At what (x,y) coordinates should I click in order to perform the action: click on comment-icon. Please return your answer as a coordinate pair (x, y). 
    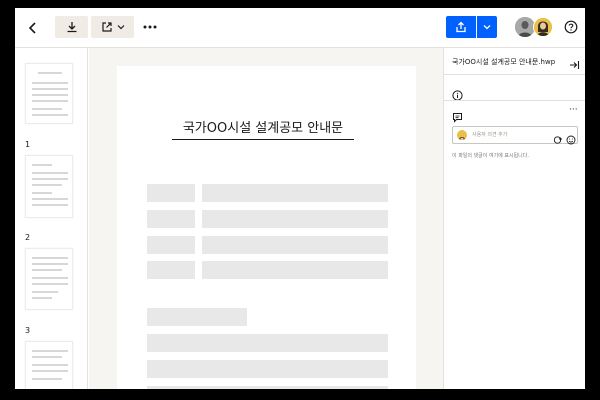
    Looking at the image, I should click on (457, 115).